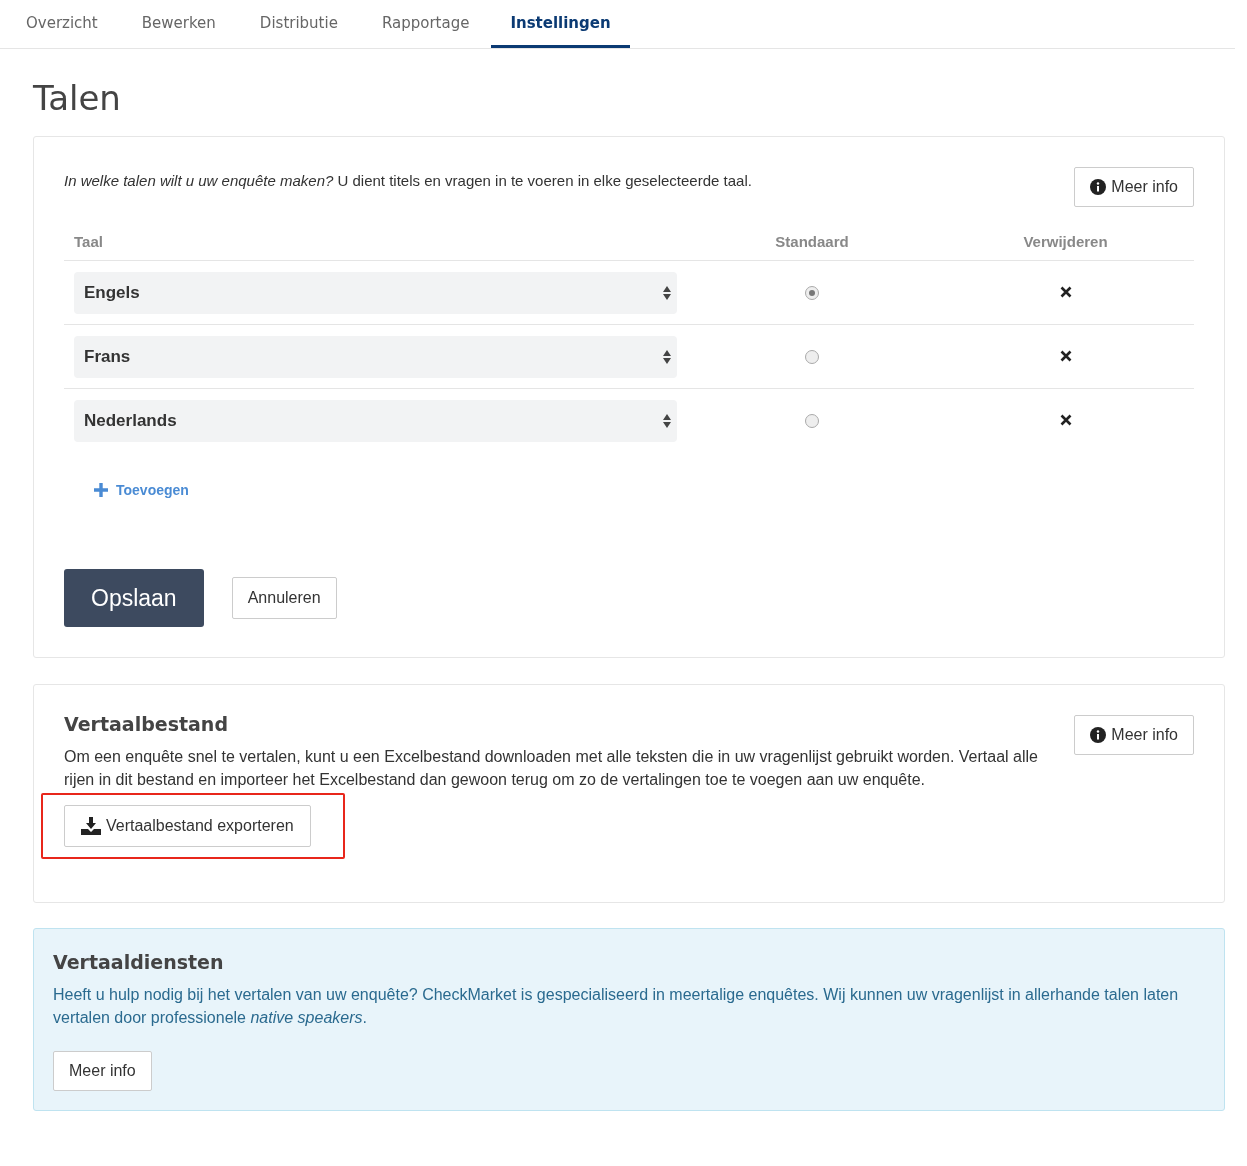 Image resolution: width=1247 pixels, height=1166 pixels. Describe the element at coordinates (1065, 247) in the screenshot. I see `column-header: Verwijderen` at that location.